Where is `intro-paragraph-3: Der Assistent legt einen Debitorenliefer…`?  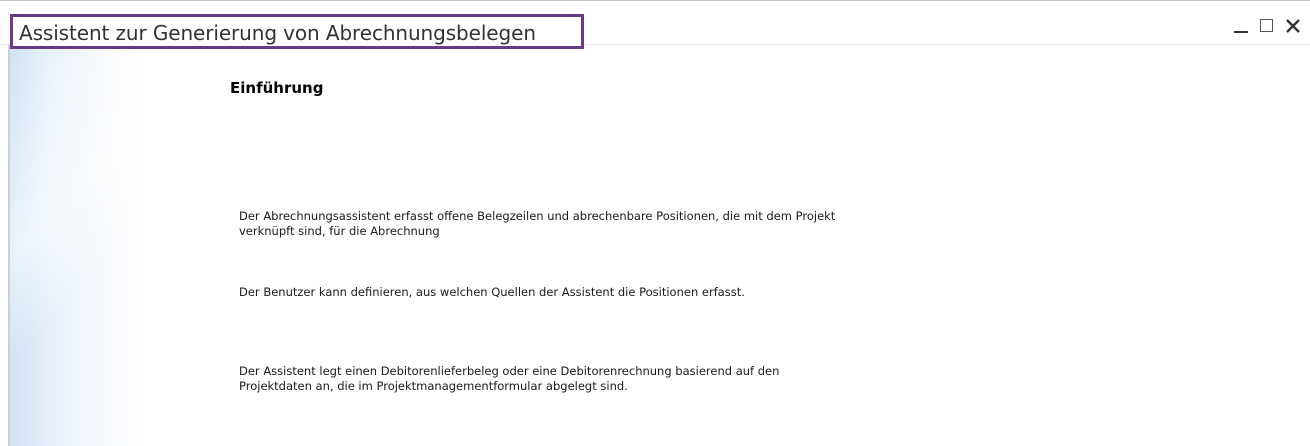 intro-paragraph-3: Der Assistent legt einen Debitorenliefer… is located at coordinates (619, 379).